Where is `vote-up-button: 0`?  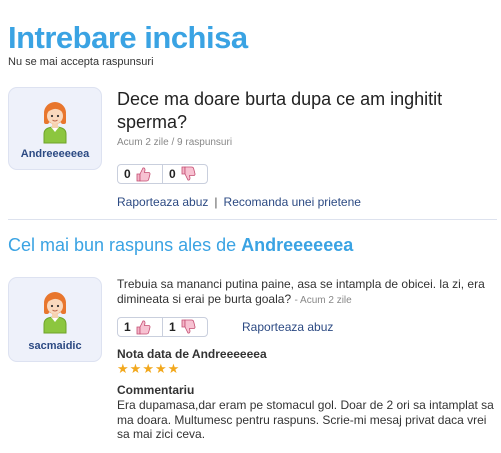
vote-up-button: 0 is located at coordinates (140, 174).